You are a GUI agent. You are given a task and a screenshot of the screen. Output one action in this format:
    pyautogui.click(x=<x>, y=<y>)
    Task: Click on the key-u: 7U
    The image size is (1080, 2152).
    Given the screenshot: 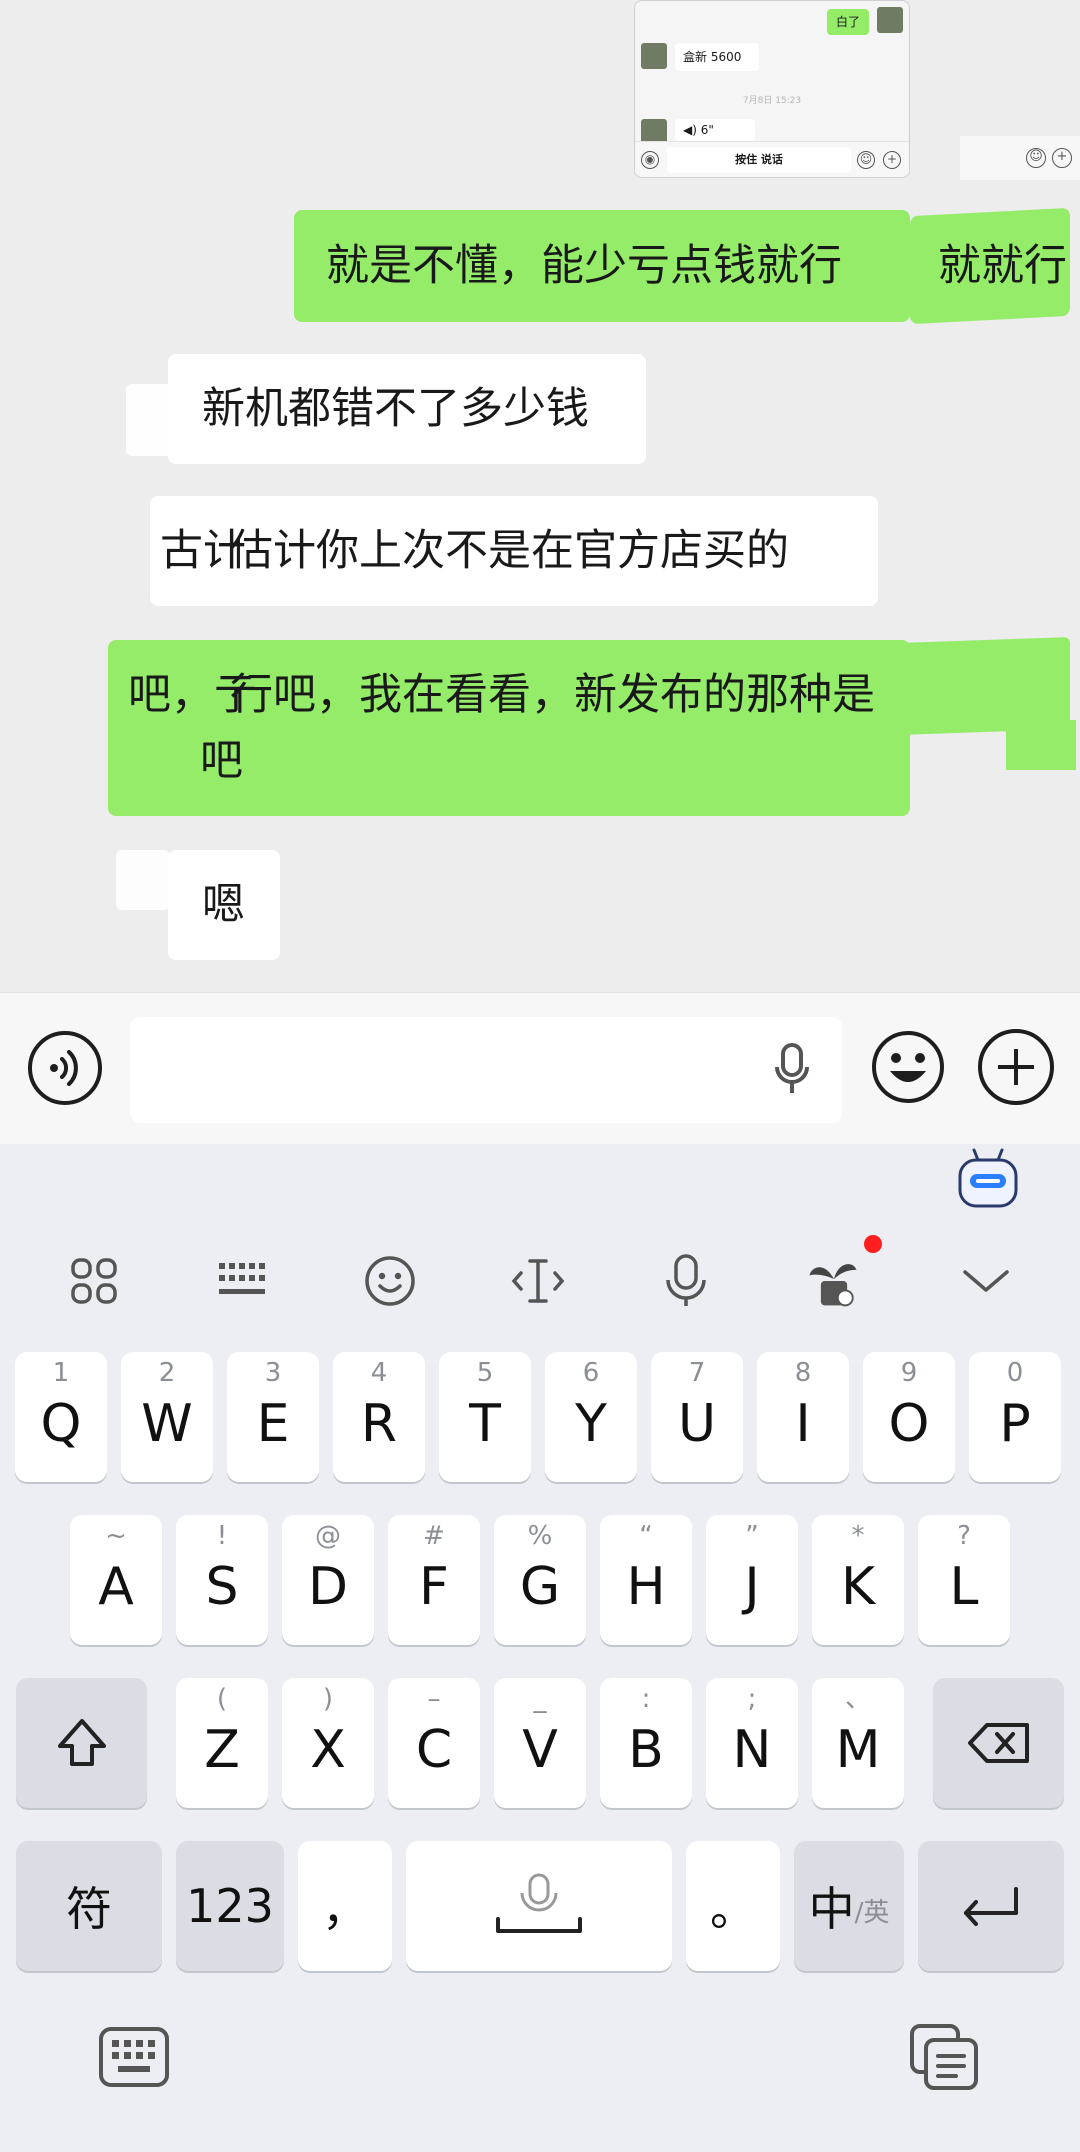 What is the action you would take?
    pyautogui.click(x=697, y=1417)
    